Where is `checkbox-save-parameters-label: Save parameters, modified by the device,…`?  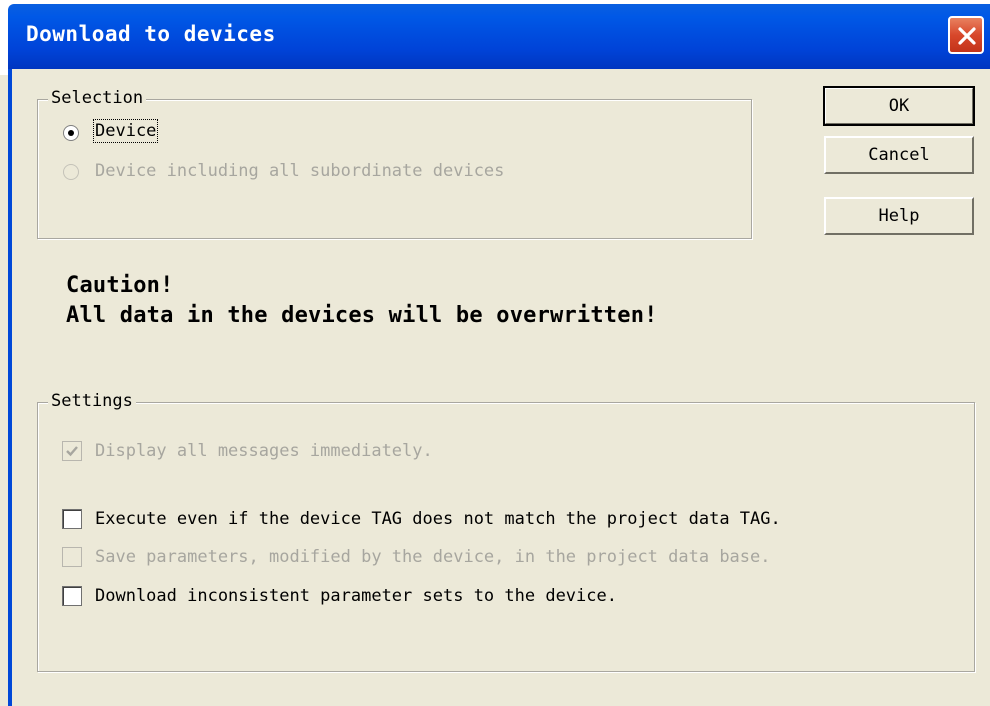 checkbox-save-parameters-label: Save parameters, modified by the device,… is located at coordinates (433, 557).